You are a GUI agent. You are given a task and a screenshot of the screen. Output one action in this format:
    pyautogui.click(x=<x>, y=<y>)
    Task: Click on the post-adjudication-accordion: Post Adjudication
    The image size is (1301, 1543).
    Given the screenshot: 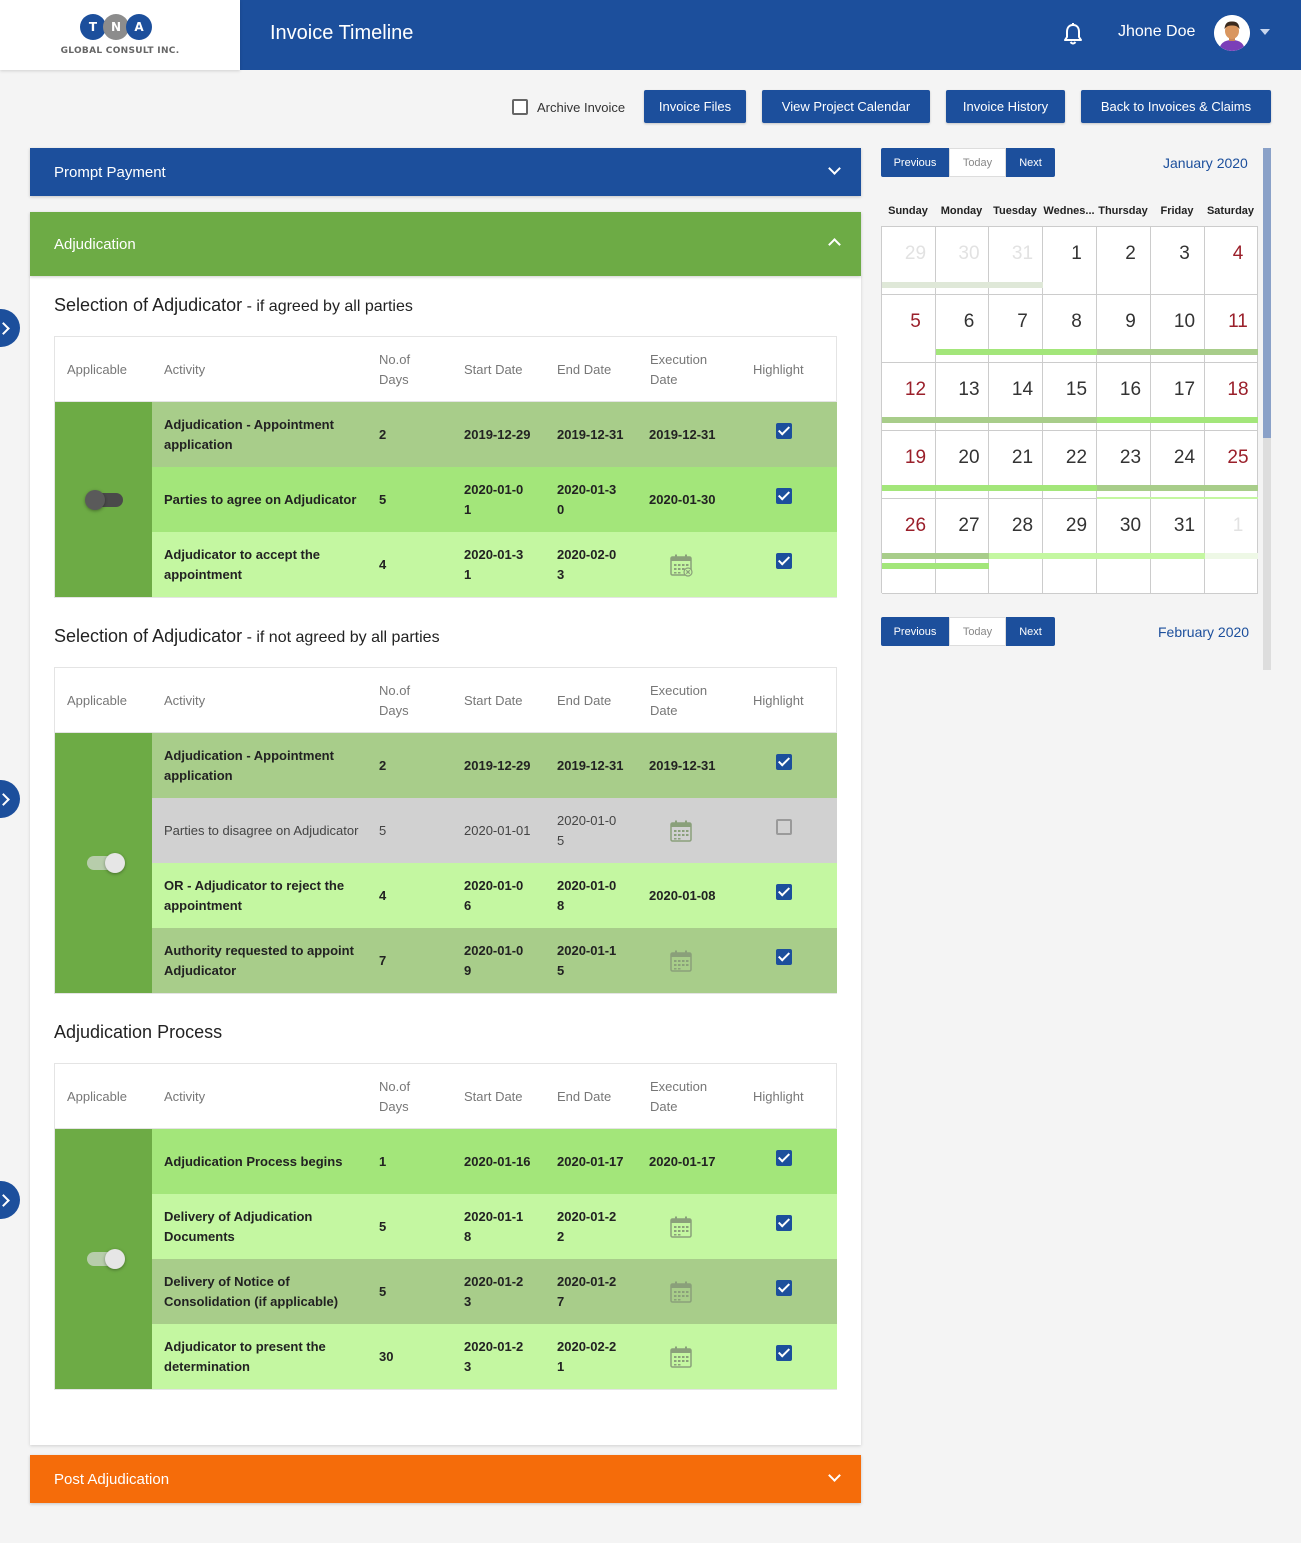 What is the action you would take?
    pyautogui.click(x=445, y=1479)
    